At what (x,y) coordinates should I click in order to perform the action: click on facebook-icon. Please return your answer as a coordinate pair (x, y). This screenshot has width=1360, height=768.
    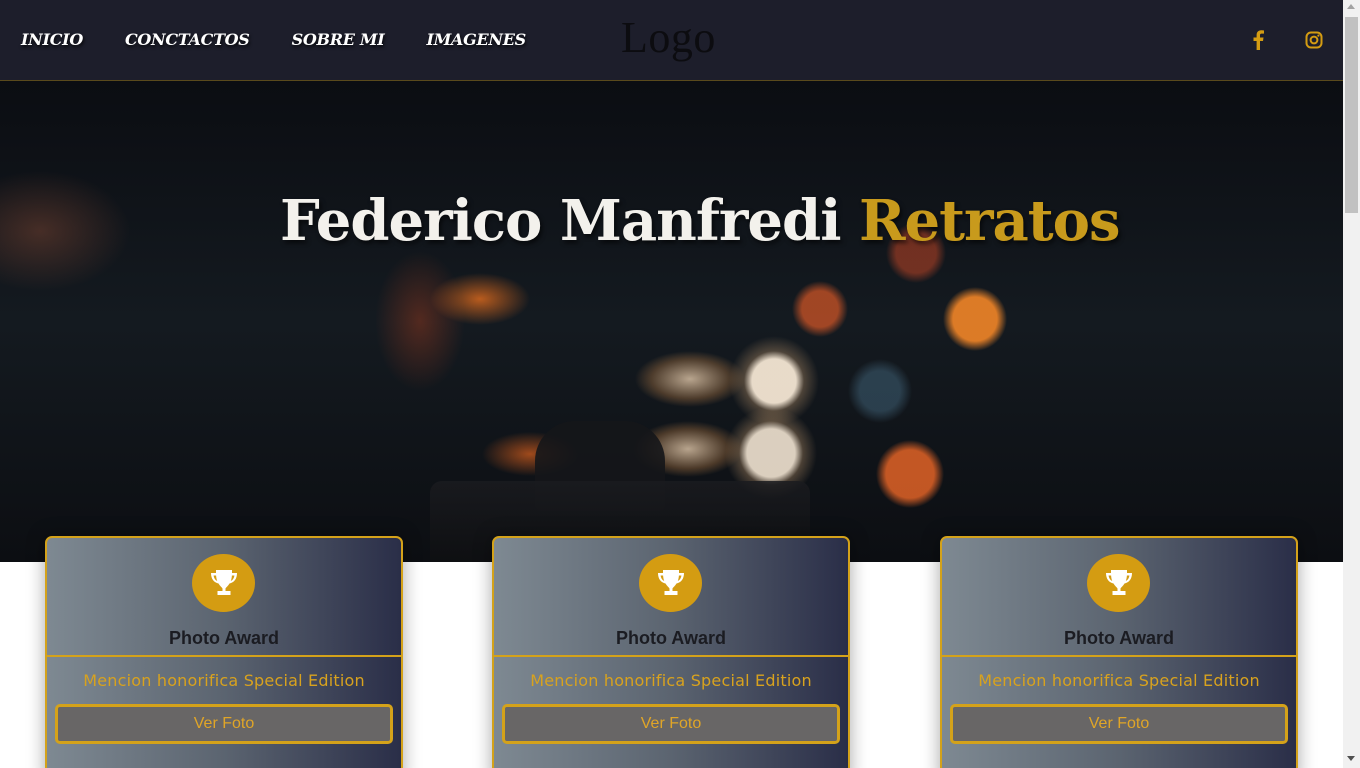
    Looking at the image, I should click on (1258, 40).